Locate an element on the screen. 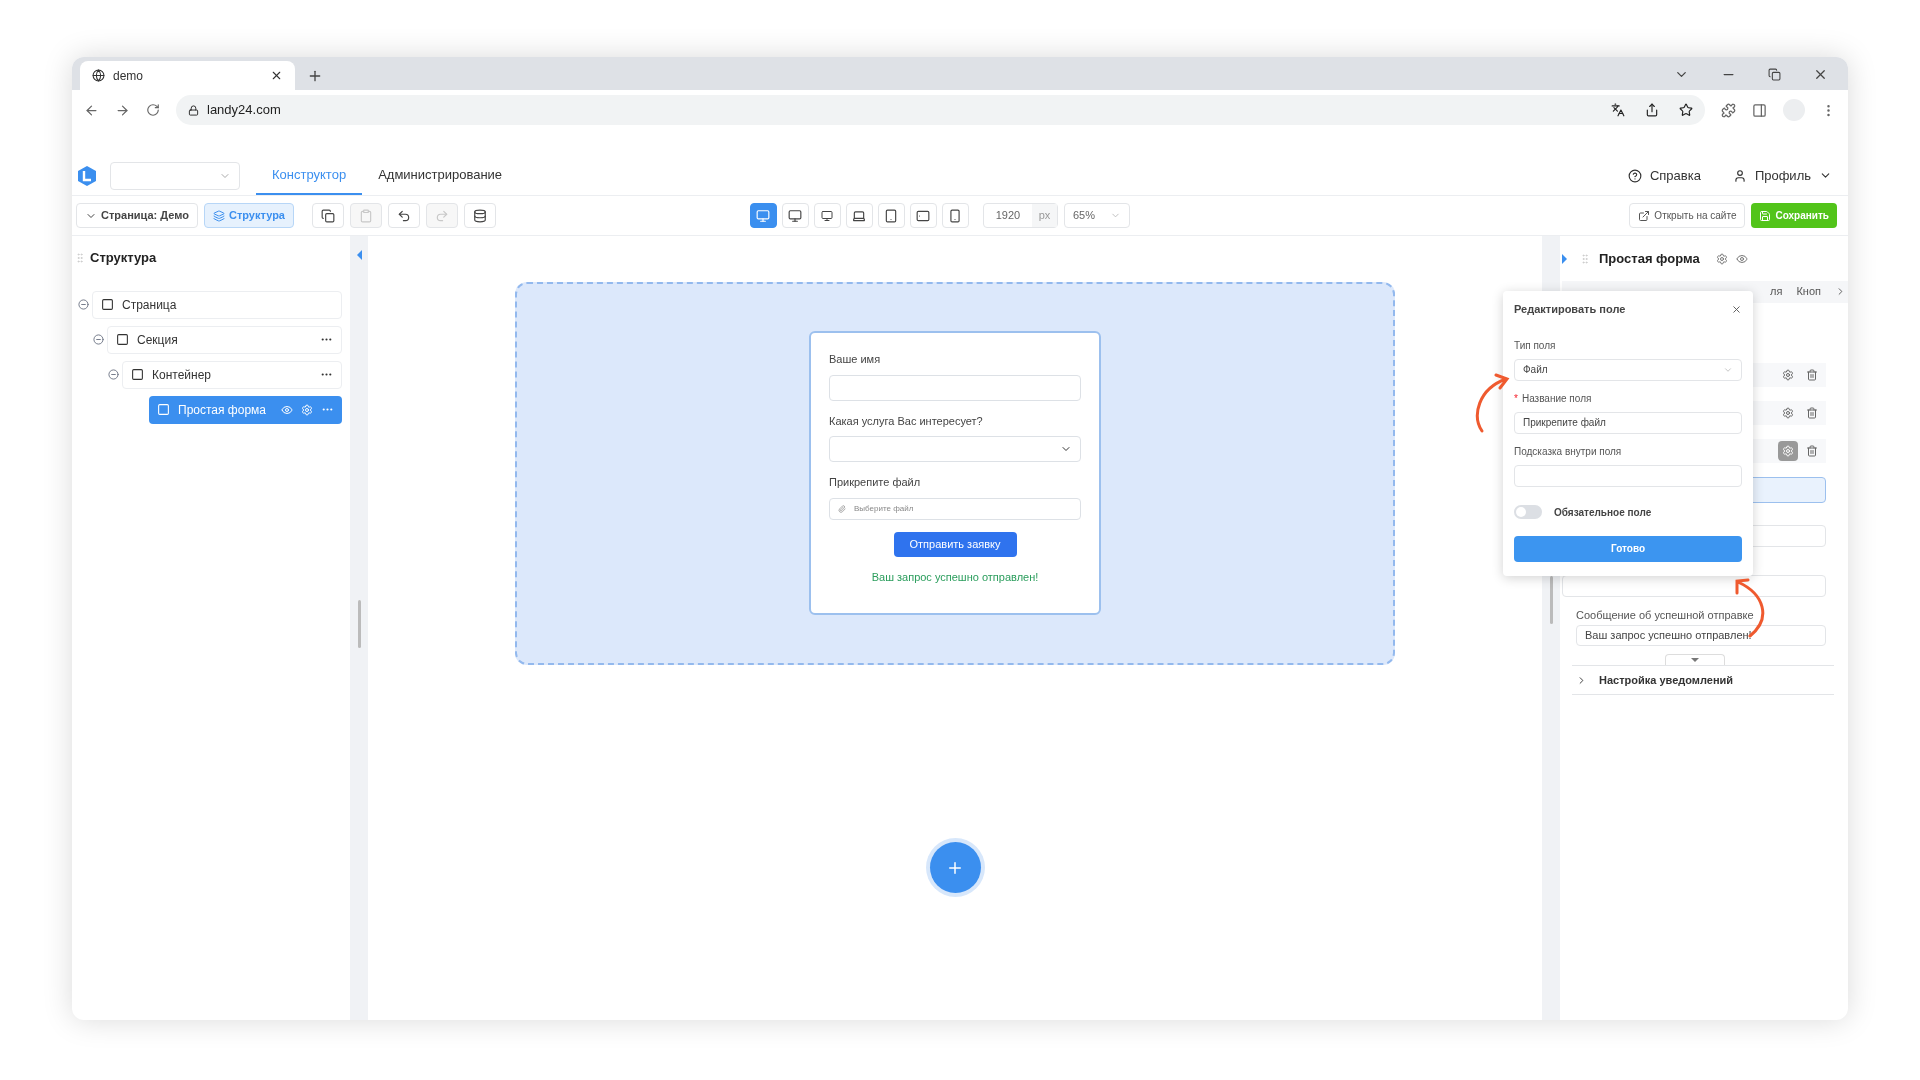  clipboard-icon is located at coordinates (365, 215).